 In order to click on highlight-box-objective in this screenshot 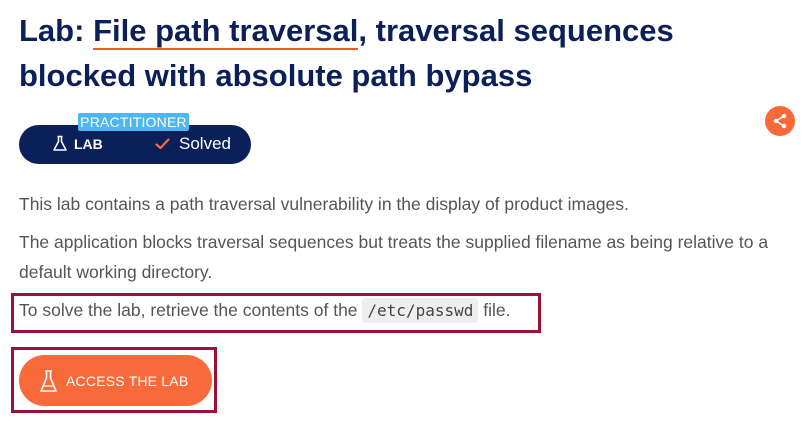, I will do `click(276, 313)`.